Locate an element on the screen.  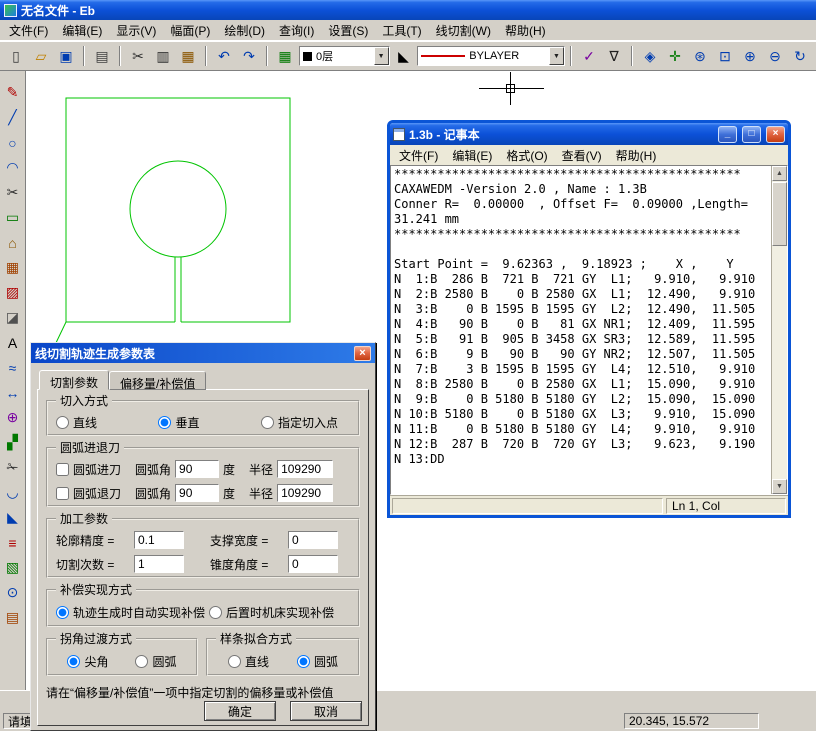
arc-out-option: 圆弧退刀 is located at coordinates (88, 493).